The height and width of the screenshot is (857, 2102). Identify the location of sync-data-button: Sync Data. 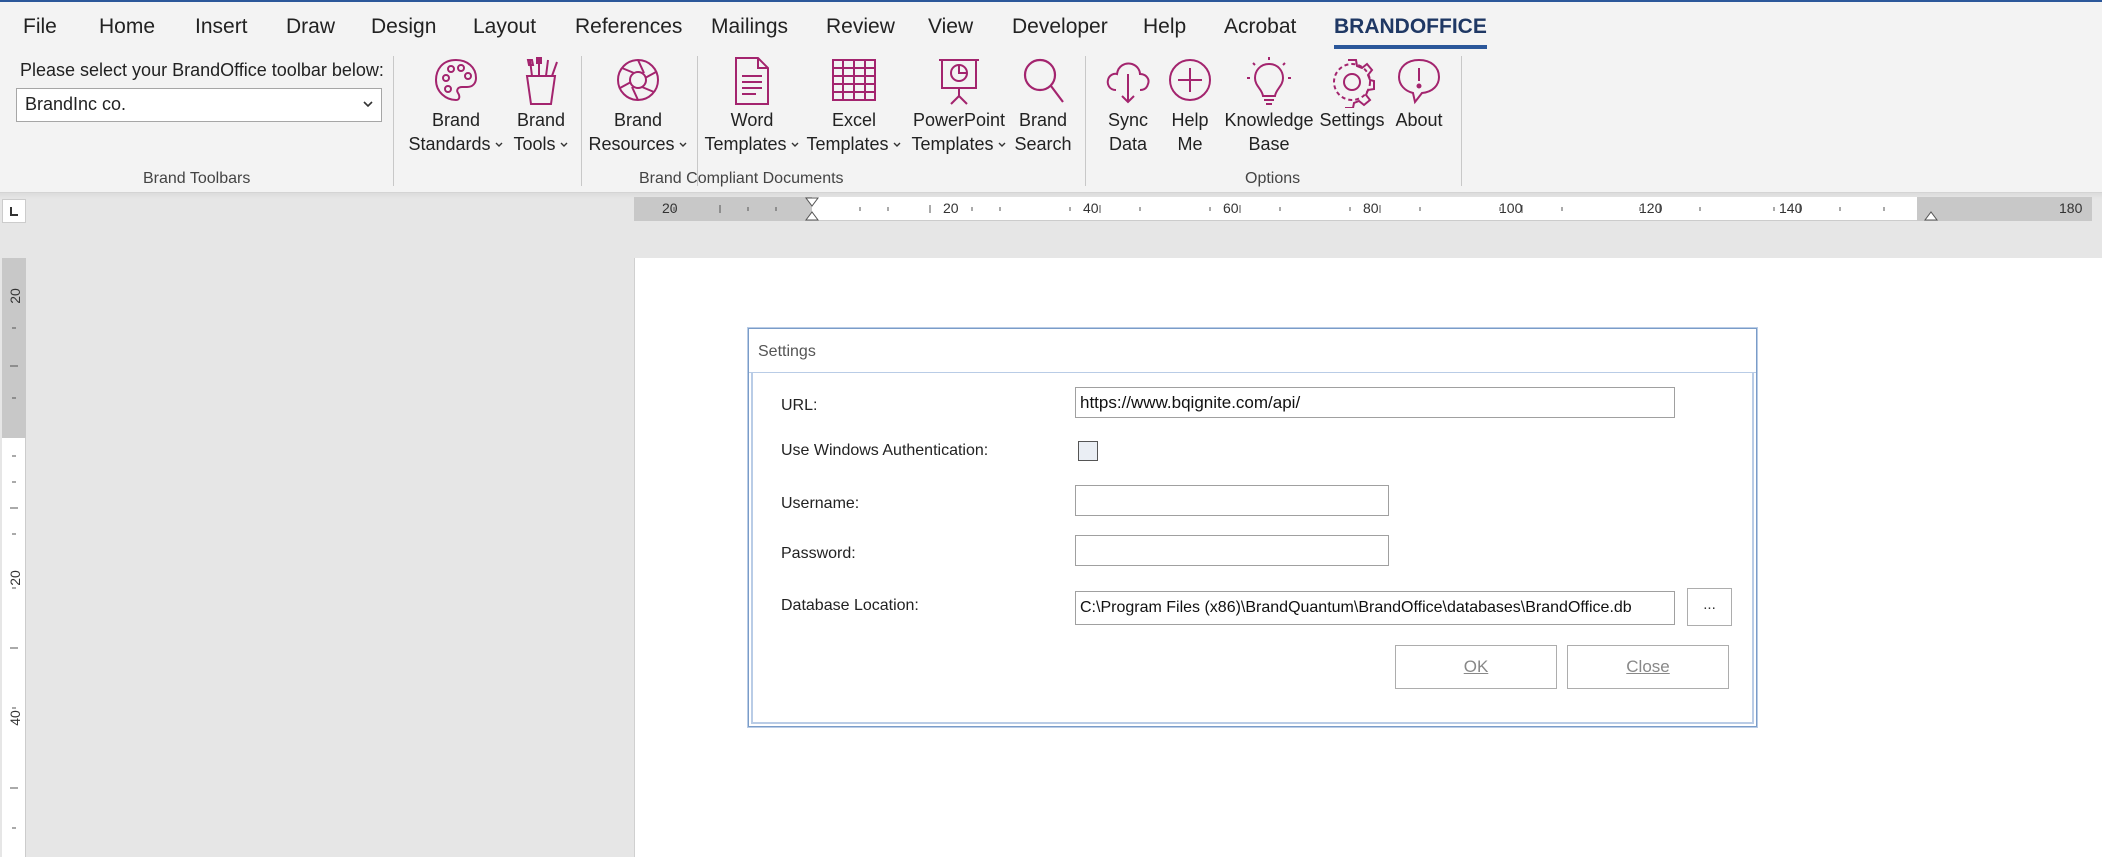
(1128, 106).